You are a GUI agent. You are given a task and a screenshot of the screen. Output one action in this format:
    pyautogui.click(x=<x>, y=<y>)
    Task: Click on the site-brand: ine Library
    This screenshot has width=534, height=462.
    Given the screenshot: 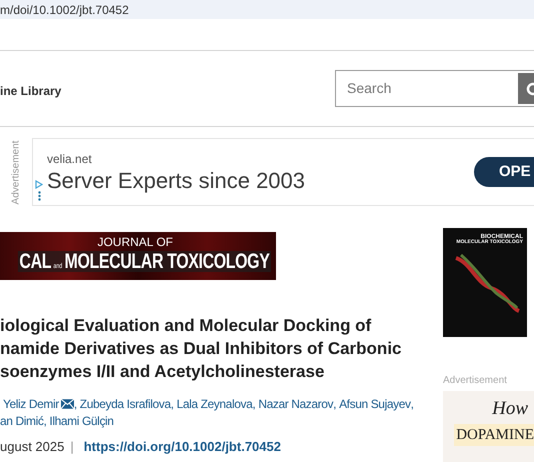 What is the action you would take?
    pyautogui.click(x=31, y=91)
    